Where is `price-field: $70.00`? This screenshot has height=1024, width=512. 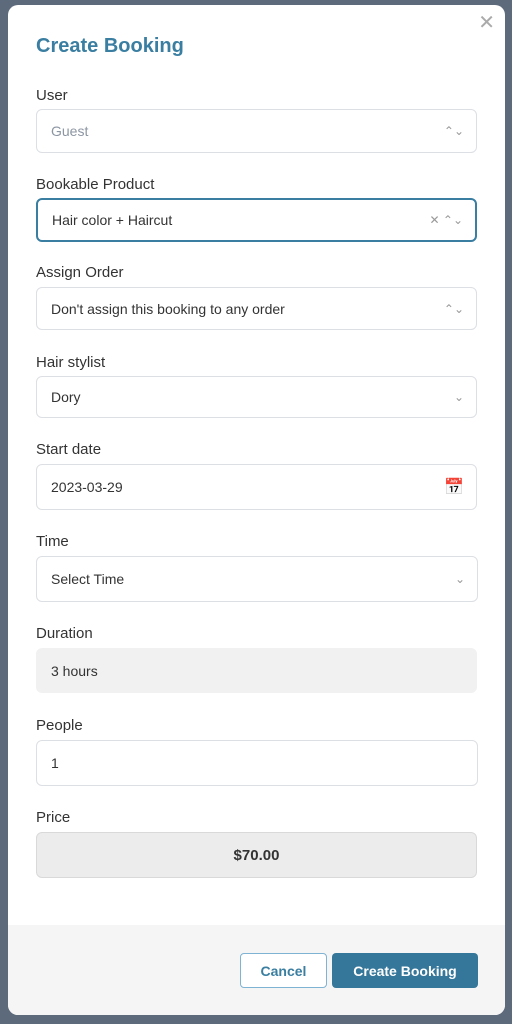 price-field: $70.00 is located at coordinates (256, 855).